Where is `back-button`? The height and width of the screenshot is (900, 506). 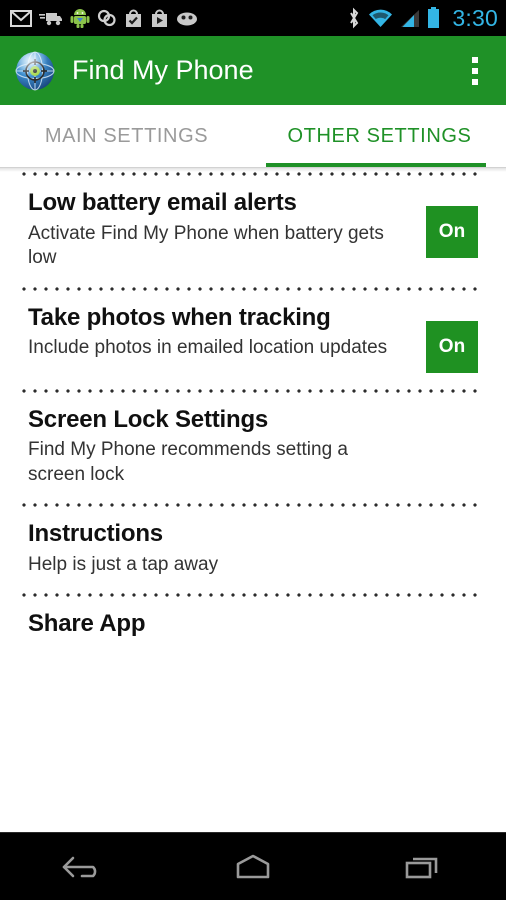 back-button is located at coordinates (84, 867).